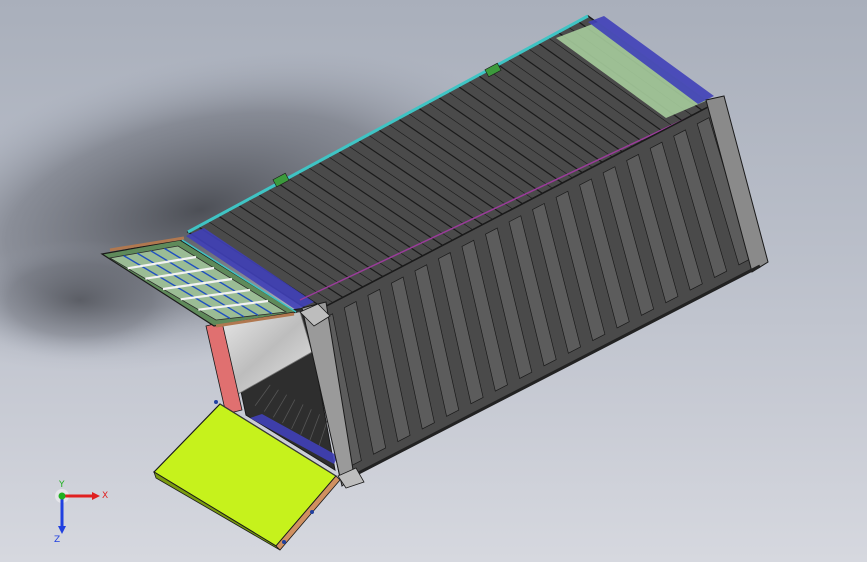 Image resolution: width=867 pixels, height=562 pixels. I want to click on y-axis-label: Y, so click(61, 485).